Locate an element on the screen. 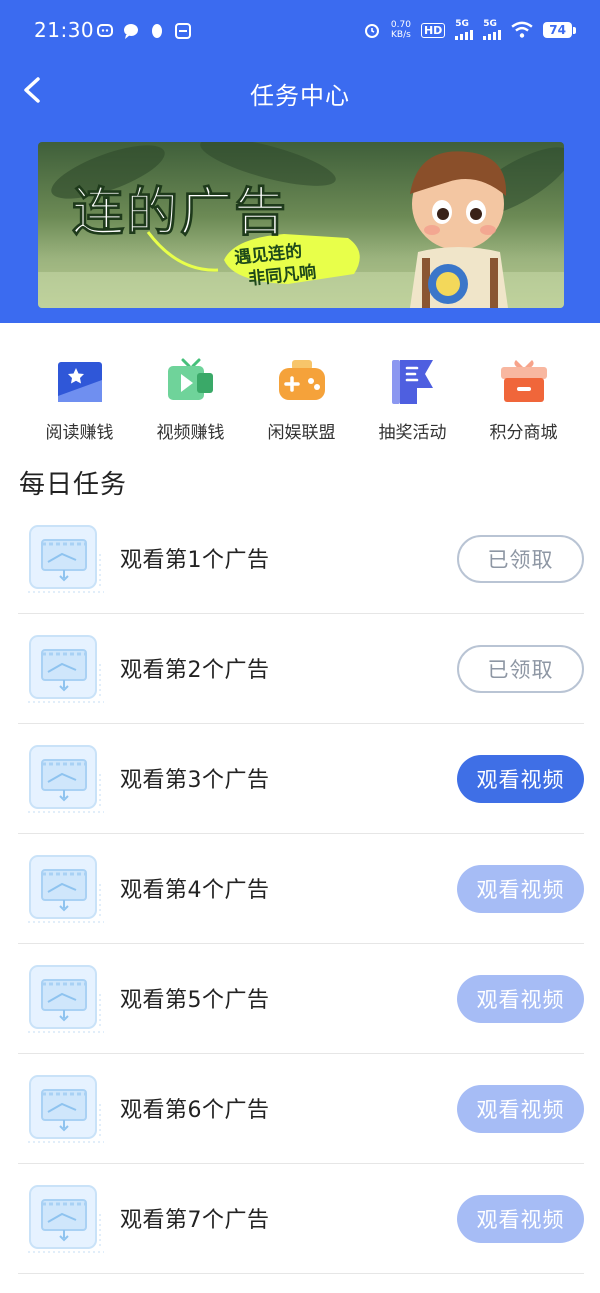  task-row: 观看第2个广告 已领取 is located at coordinates (301, 669).